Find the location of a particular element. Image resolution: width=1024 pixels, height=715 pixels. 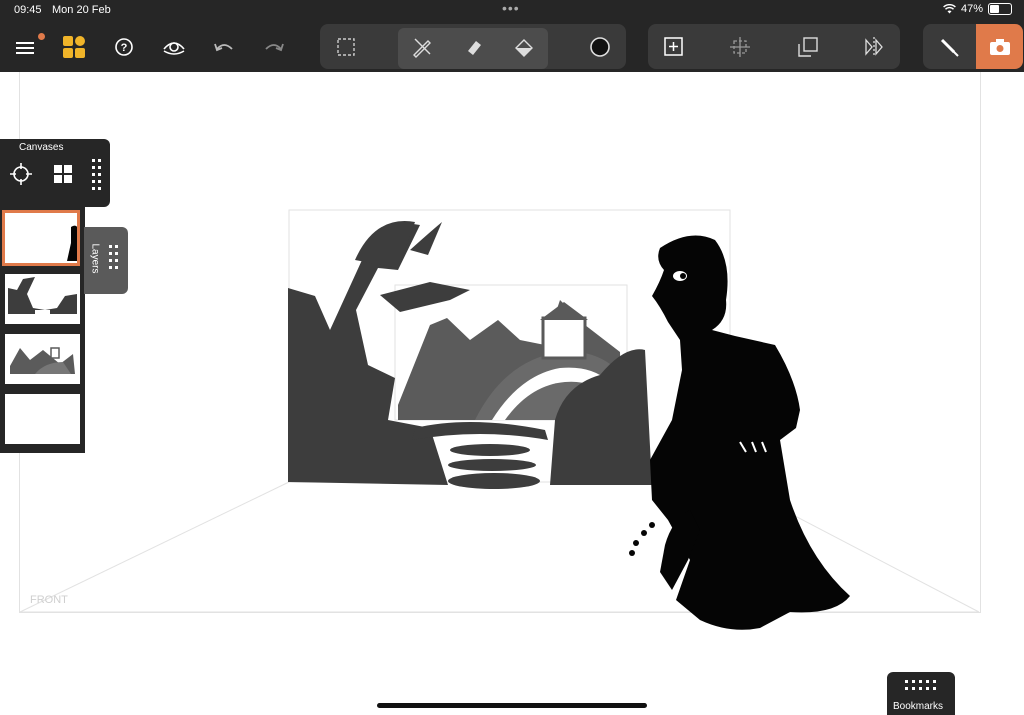

figure-silhouette is located at coordinates (739, 432).